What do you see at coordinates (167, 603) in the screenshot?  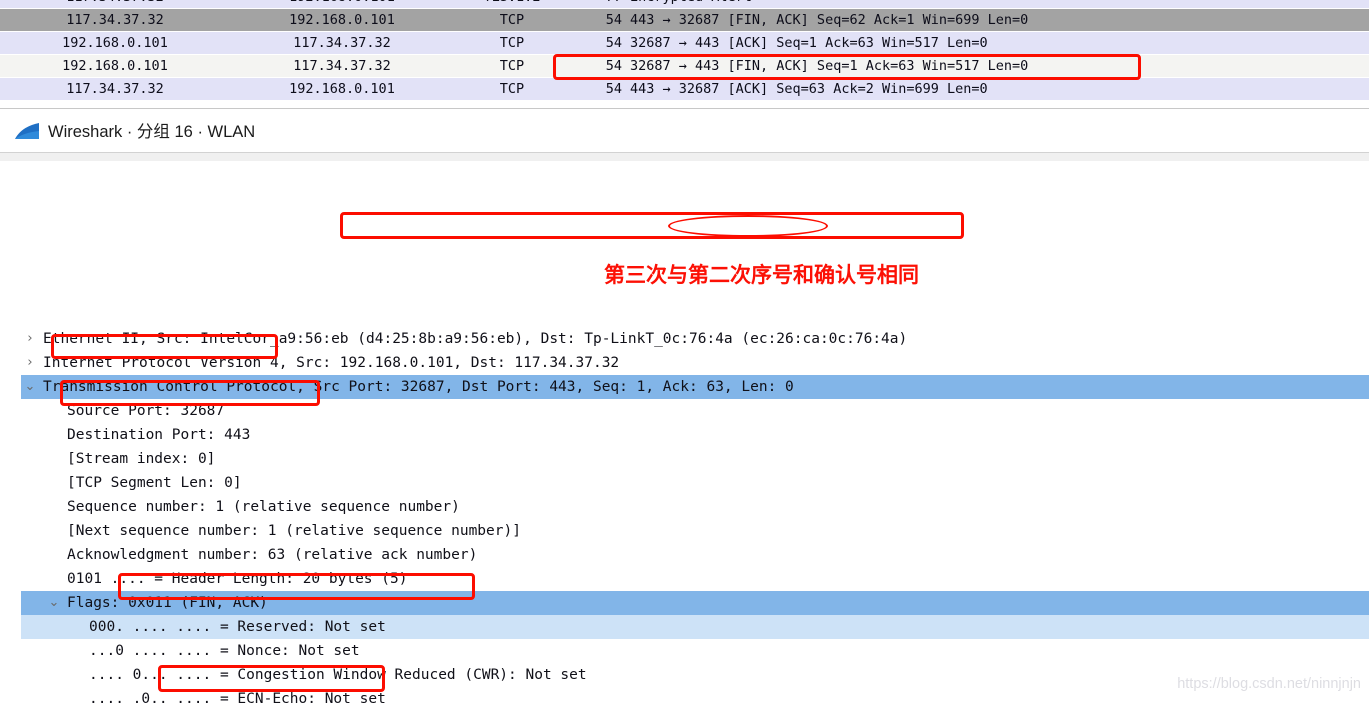 I see `tree-item-label: Flags: 0x011 (FIN, ACK)` at bounding box center [167, 603].